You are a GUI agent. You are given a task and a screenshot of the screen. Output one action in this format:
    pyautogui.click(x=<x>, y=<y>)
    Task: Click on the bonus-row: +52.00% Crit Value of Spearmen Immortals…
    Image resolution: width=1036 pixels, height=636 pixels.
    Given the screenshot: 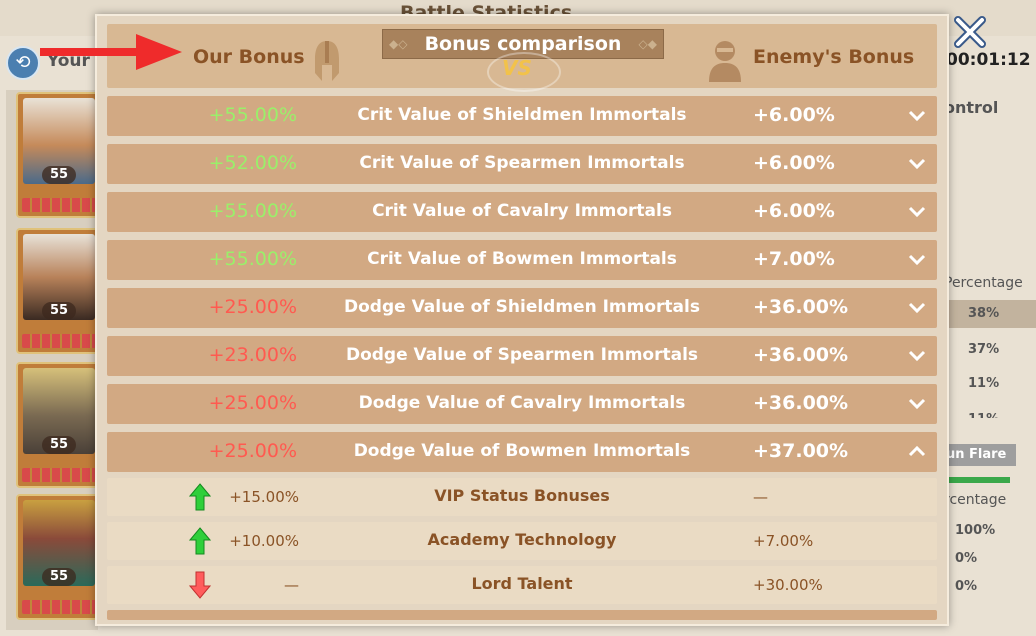 What is the action you would take?
    pyautogui.click(x=522, y=164)
    